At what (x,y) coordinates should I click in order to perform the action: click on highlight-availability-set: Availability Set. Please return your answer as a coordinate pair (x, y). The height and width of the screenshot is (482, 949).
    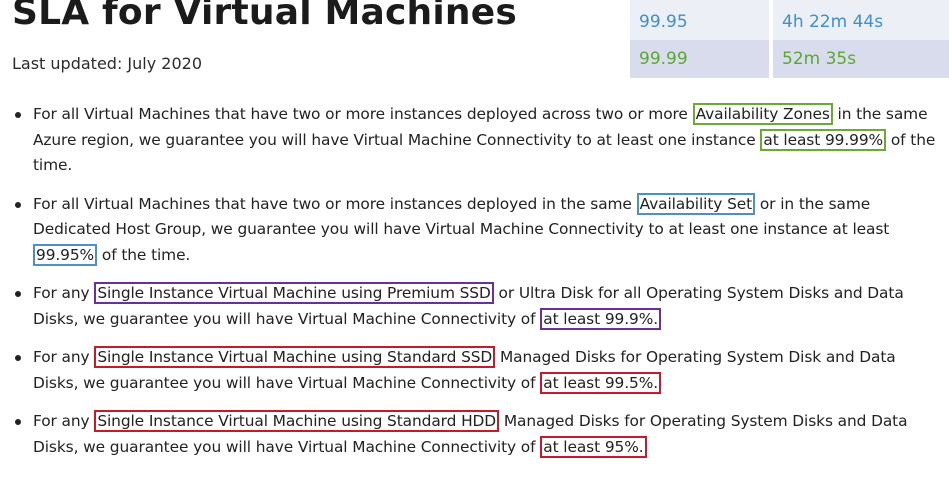
    Looking at the image, I should click on (696, 203).